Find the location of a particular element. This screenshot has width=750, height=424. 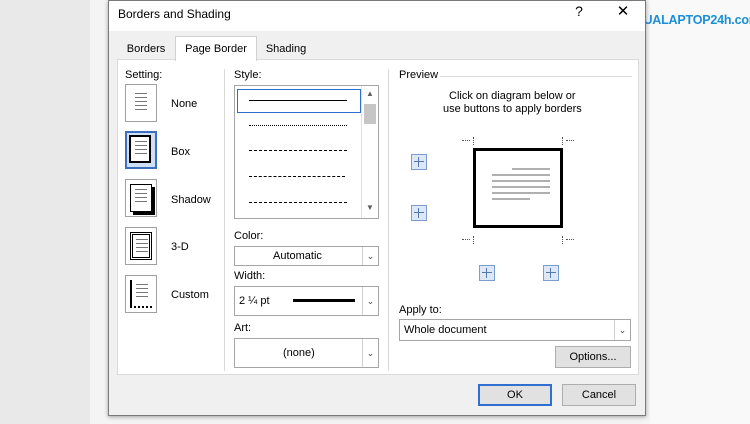

style-selected-item is located at coordinates (299, 101).